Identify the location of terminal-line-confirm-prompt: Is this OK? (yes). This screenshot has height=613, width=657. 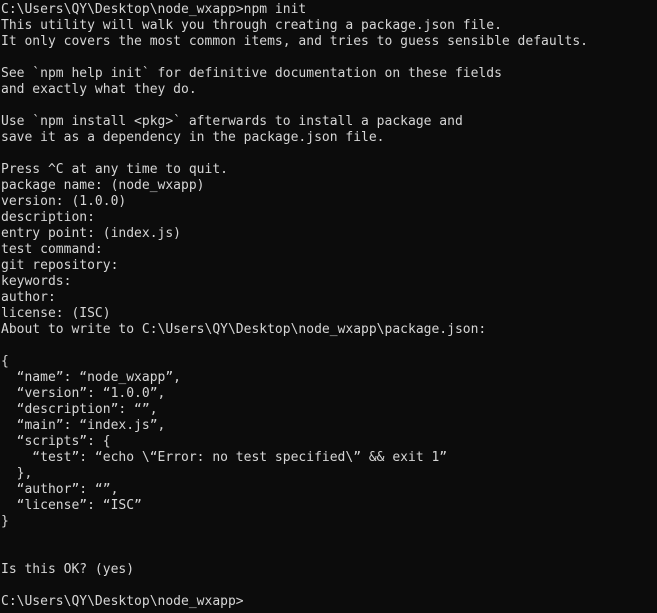
(68, 569).